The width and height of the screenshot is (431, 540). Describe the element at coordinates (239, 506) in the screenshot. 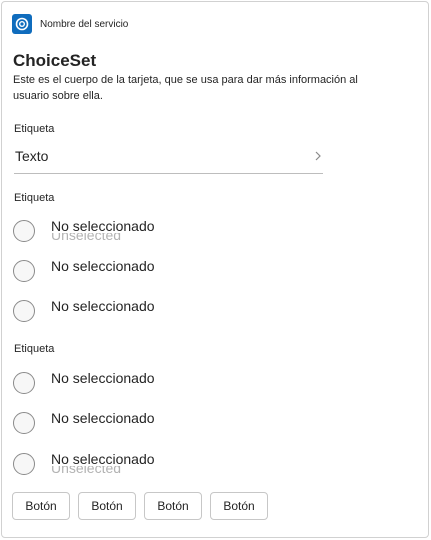

I see `action-button-4: Botón` at that location.